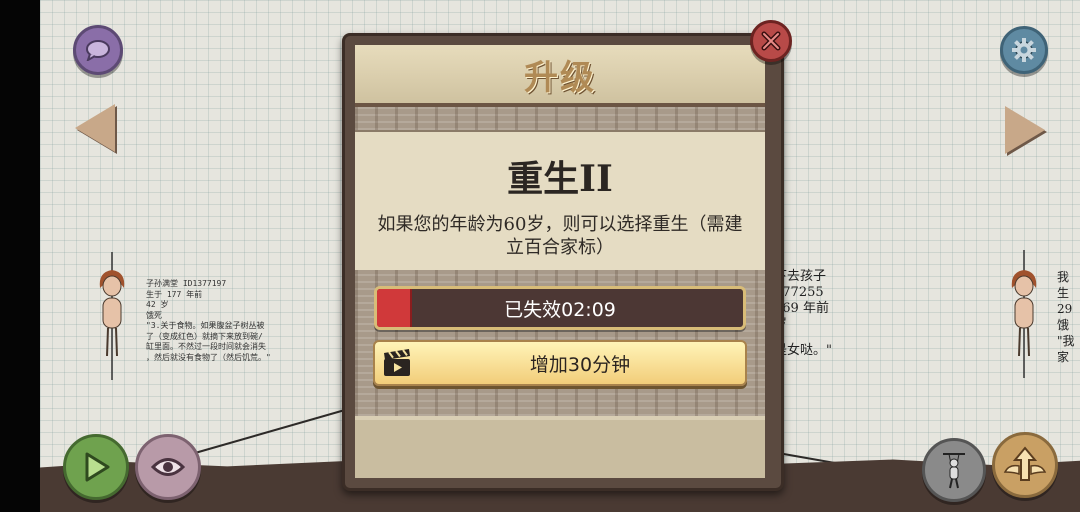 This screenshot has width=1080, height=512. Describe the element at coordinates (205, 325) in the screenshot. I see `info-line: "3.关于食物。如果腹盆子树丛被` at that location.